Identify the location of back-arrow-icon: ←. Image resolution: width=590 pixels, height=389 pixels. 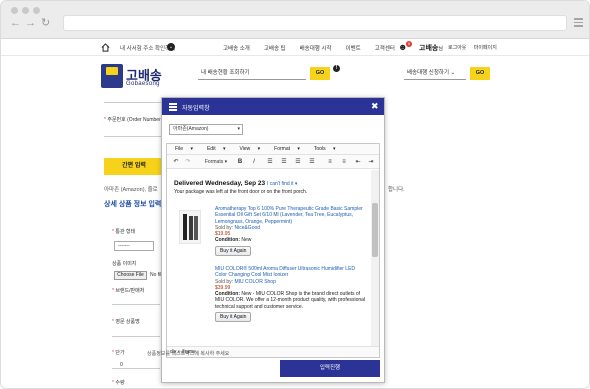
(15, 23).